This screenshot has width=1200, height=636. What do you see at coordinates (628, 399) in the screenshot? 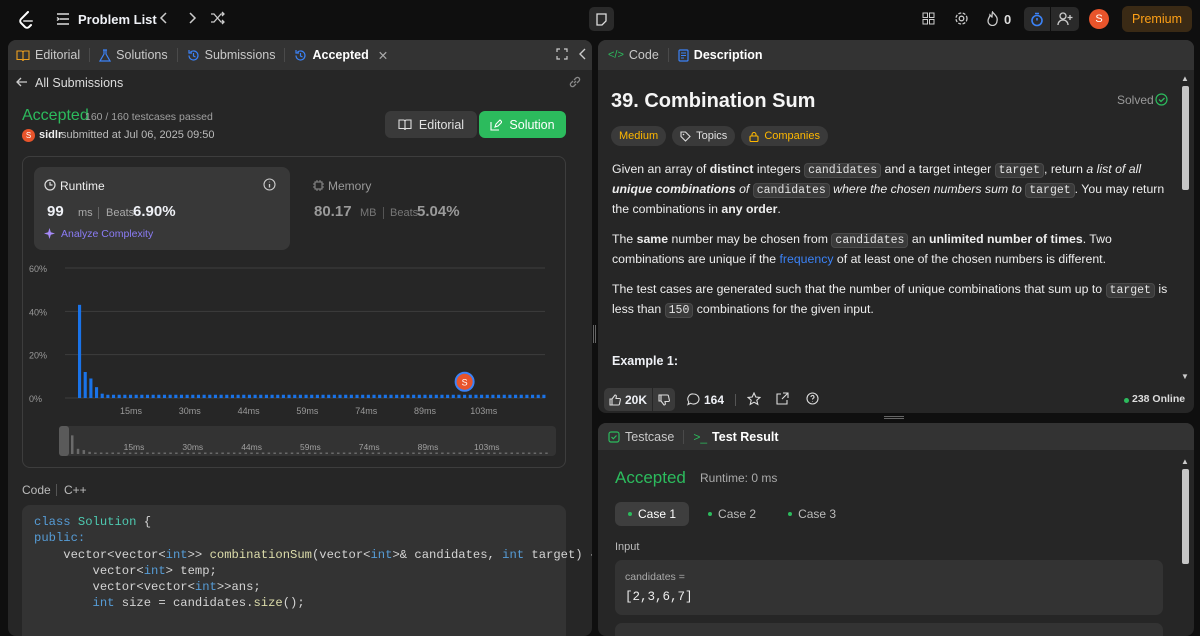
I see `like-button: 20K` at bounding box center [628, 399].